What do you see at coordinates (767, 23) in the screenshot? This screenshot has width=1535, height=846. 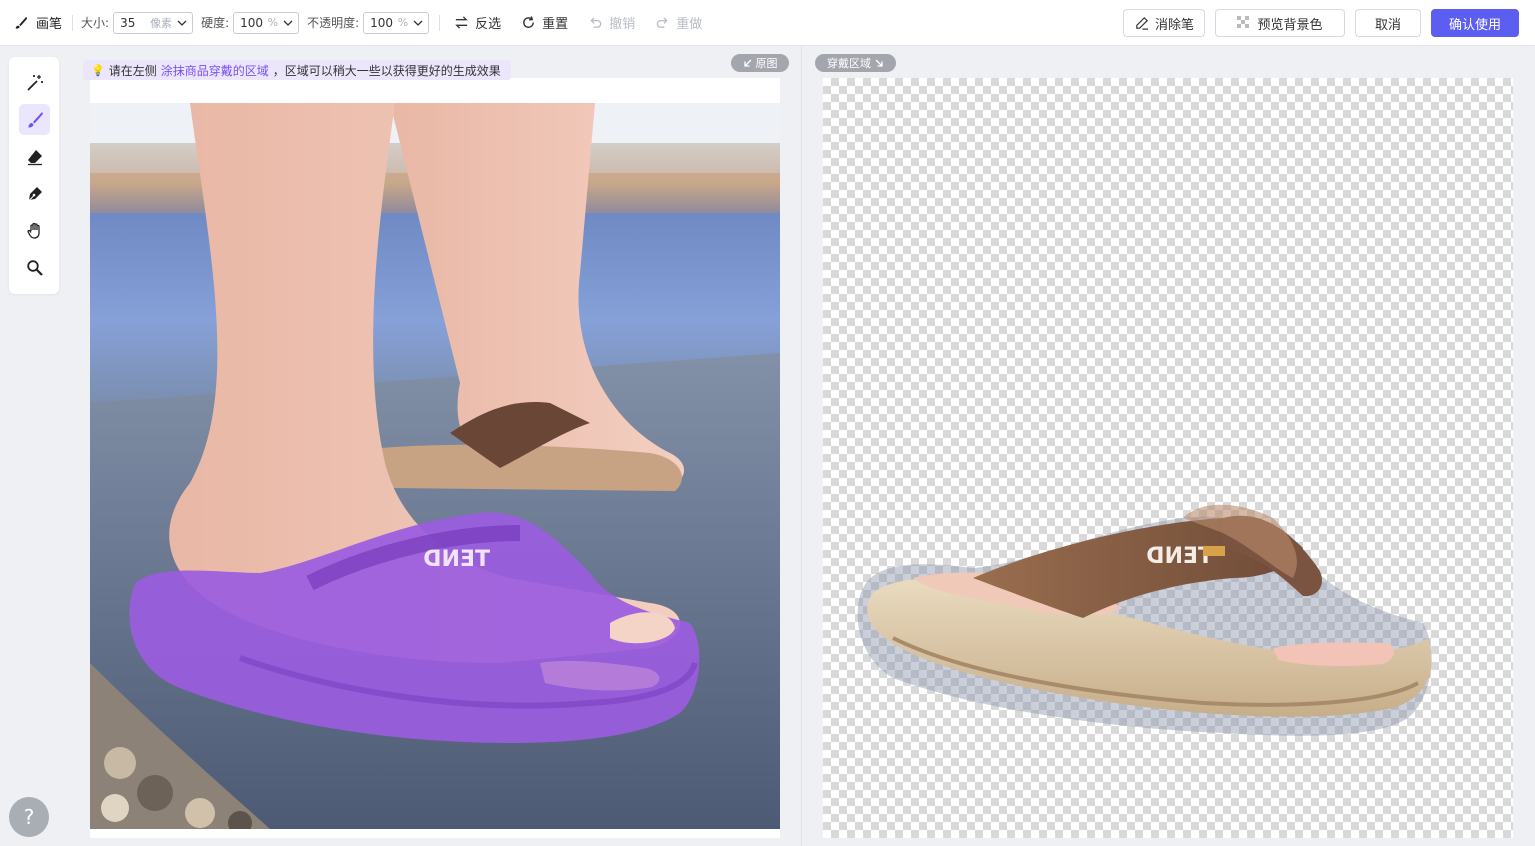 I see `top-toolbar: 画笔 大小: 35 像素 硬度: 100 % 不透明度: 100 % 反选 重置` at bounding box center [767, 23].